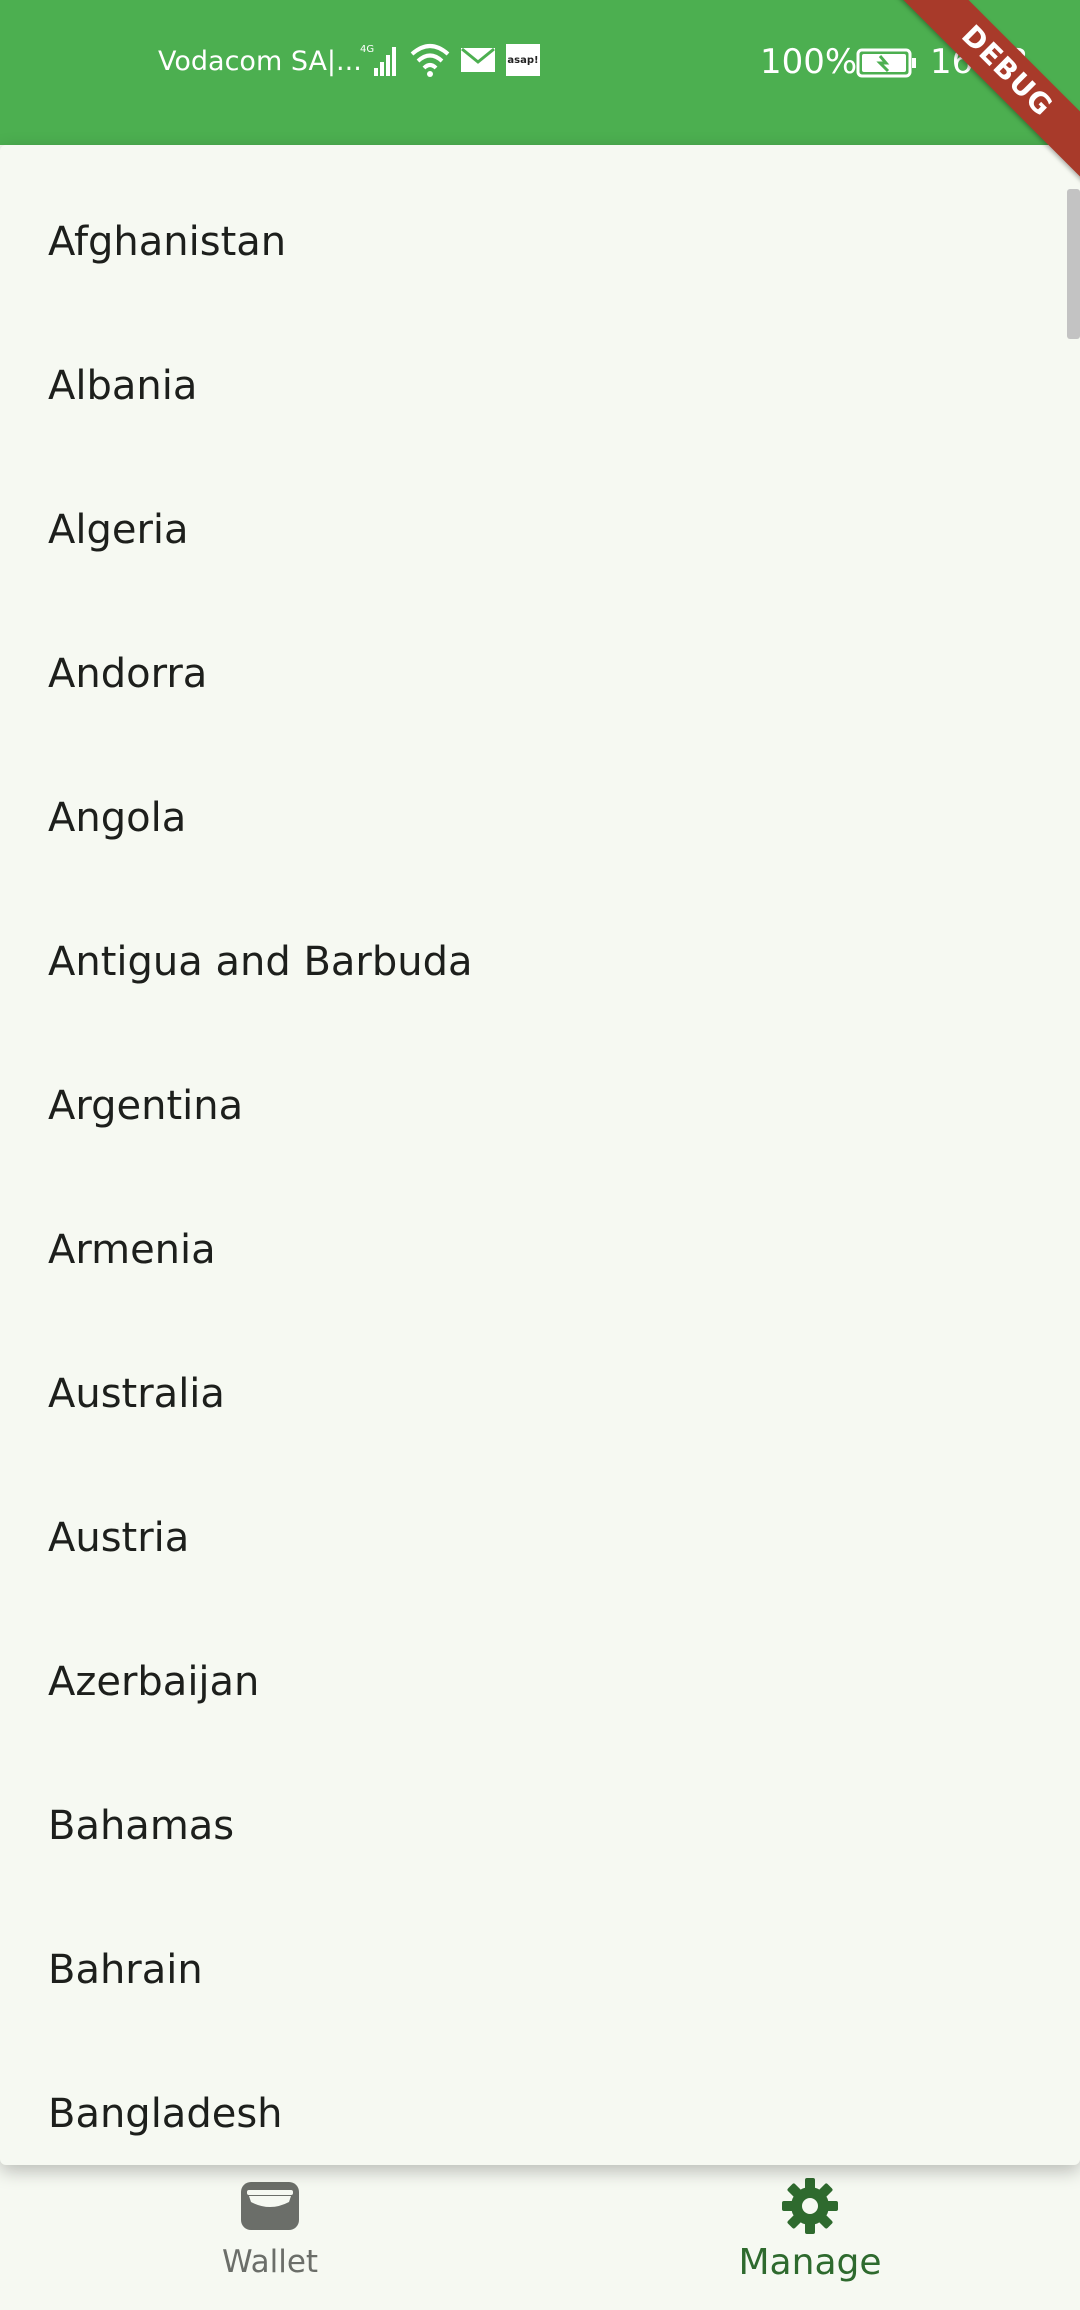 The height and width of the screenshot is (2310, 1080). Describe the element at coordinates (540, 386) in the screenshot. I see `list-item: Albania` at that location.